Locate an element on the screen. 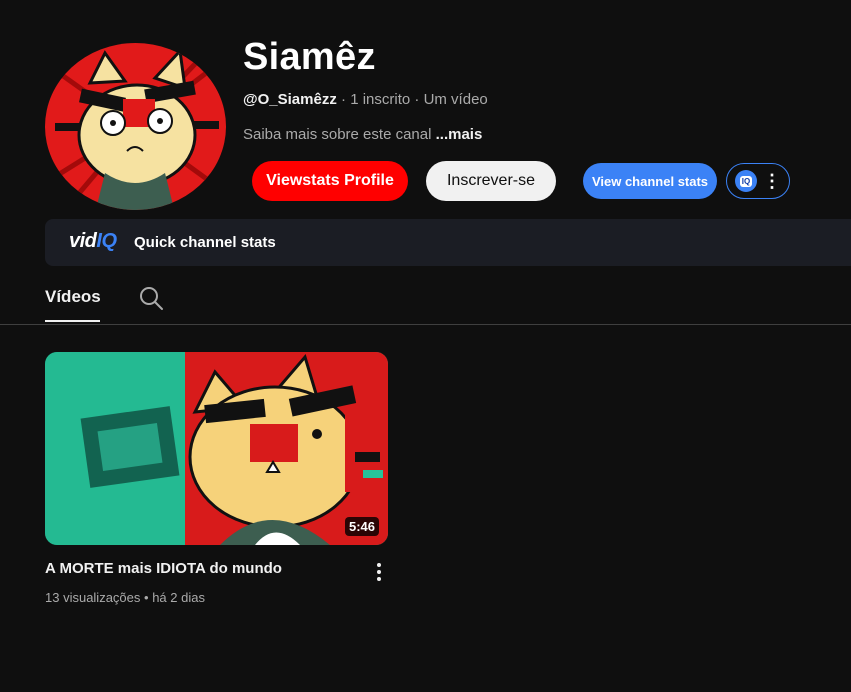  video-duration-badge: 5:46 is located at coordinates (361, 526).